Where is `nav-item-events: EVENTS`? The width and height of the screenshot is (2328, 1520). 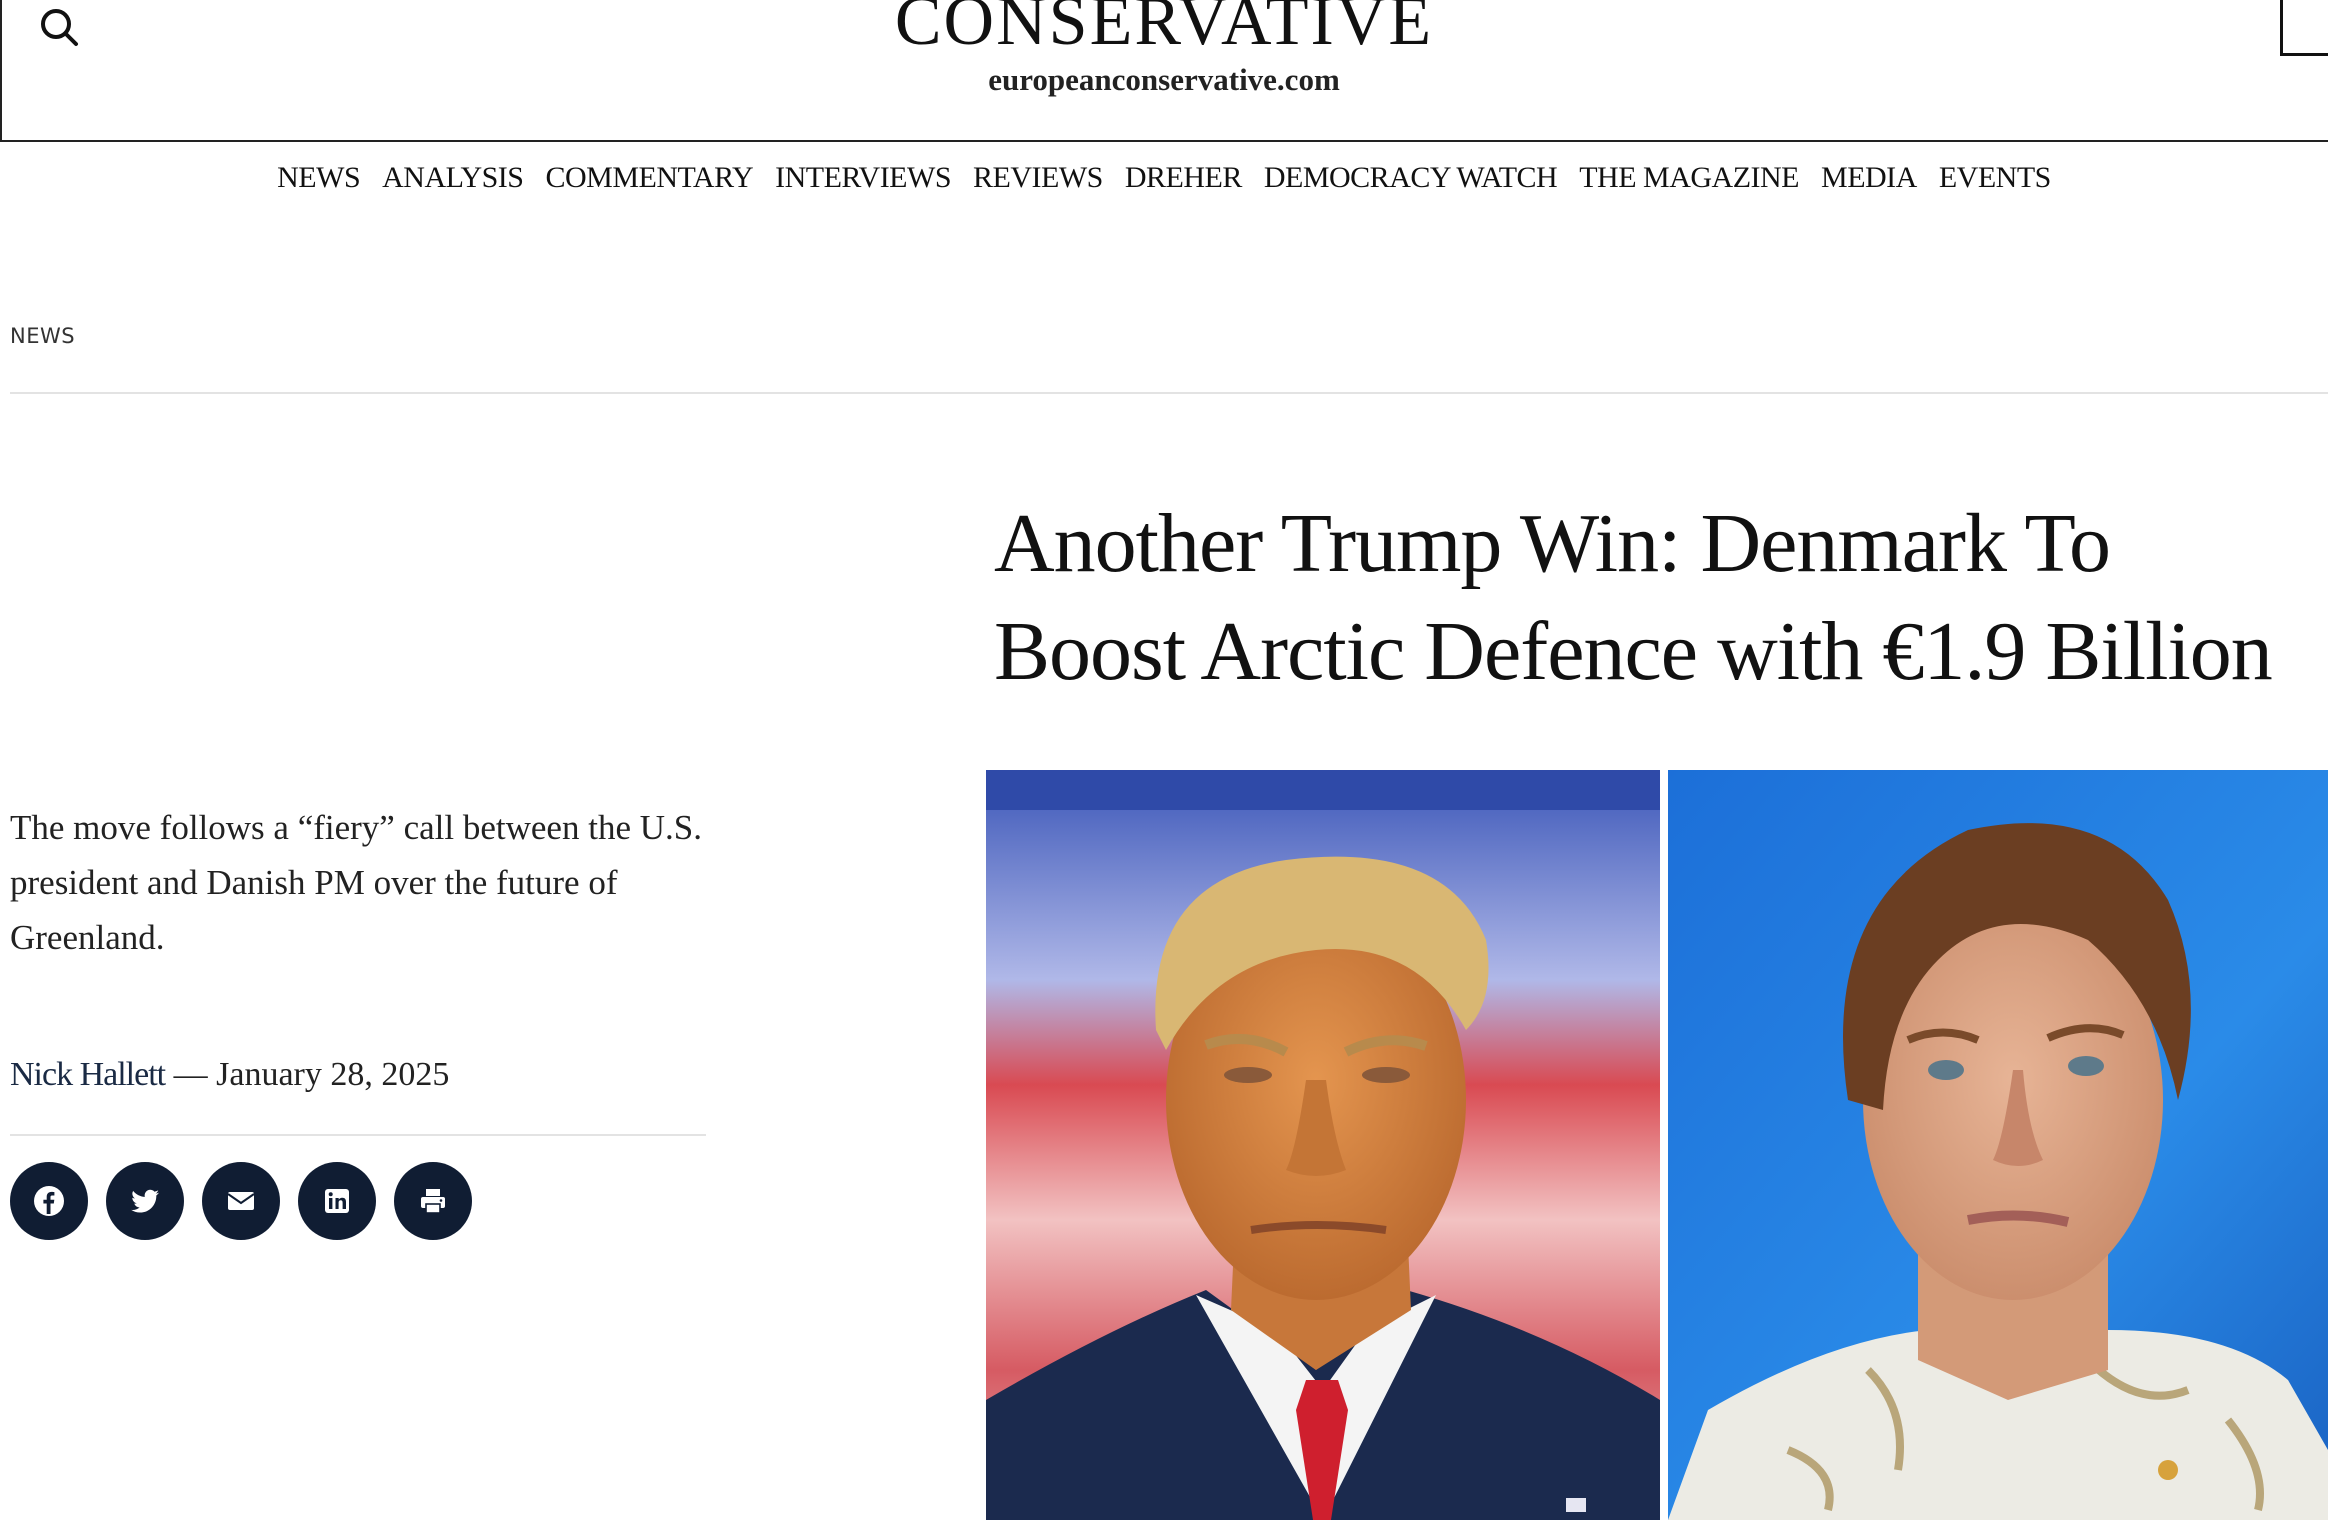
nav-item-events: EVENTS is located at coordinates (1995, 178).